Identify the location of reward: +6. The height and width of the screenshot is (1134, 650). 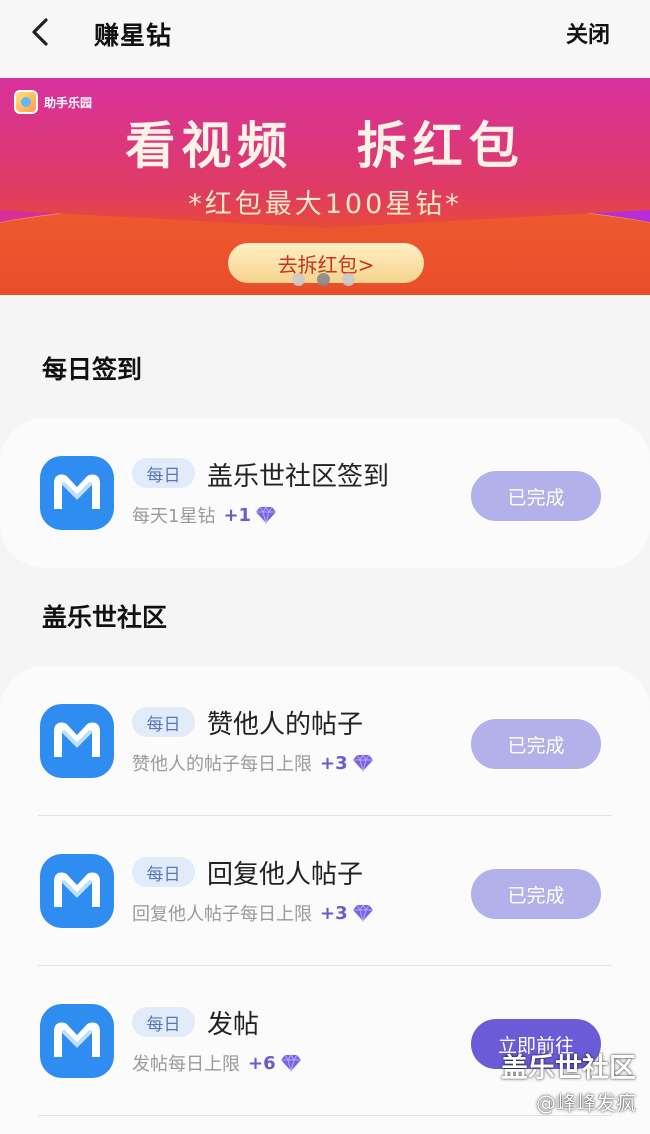
(275, 1063).